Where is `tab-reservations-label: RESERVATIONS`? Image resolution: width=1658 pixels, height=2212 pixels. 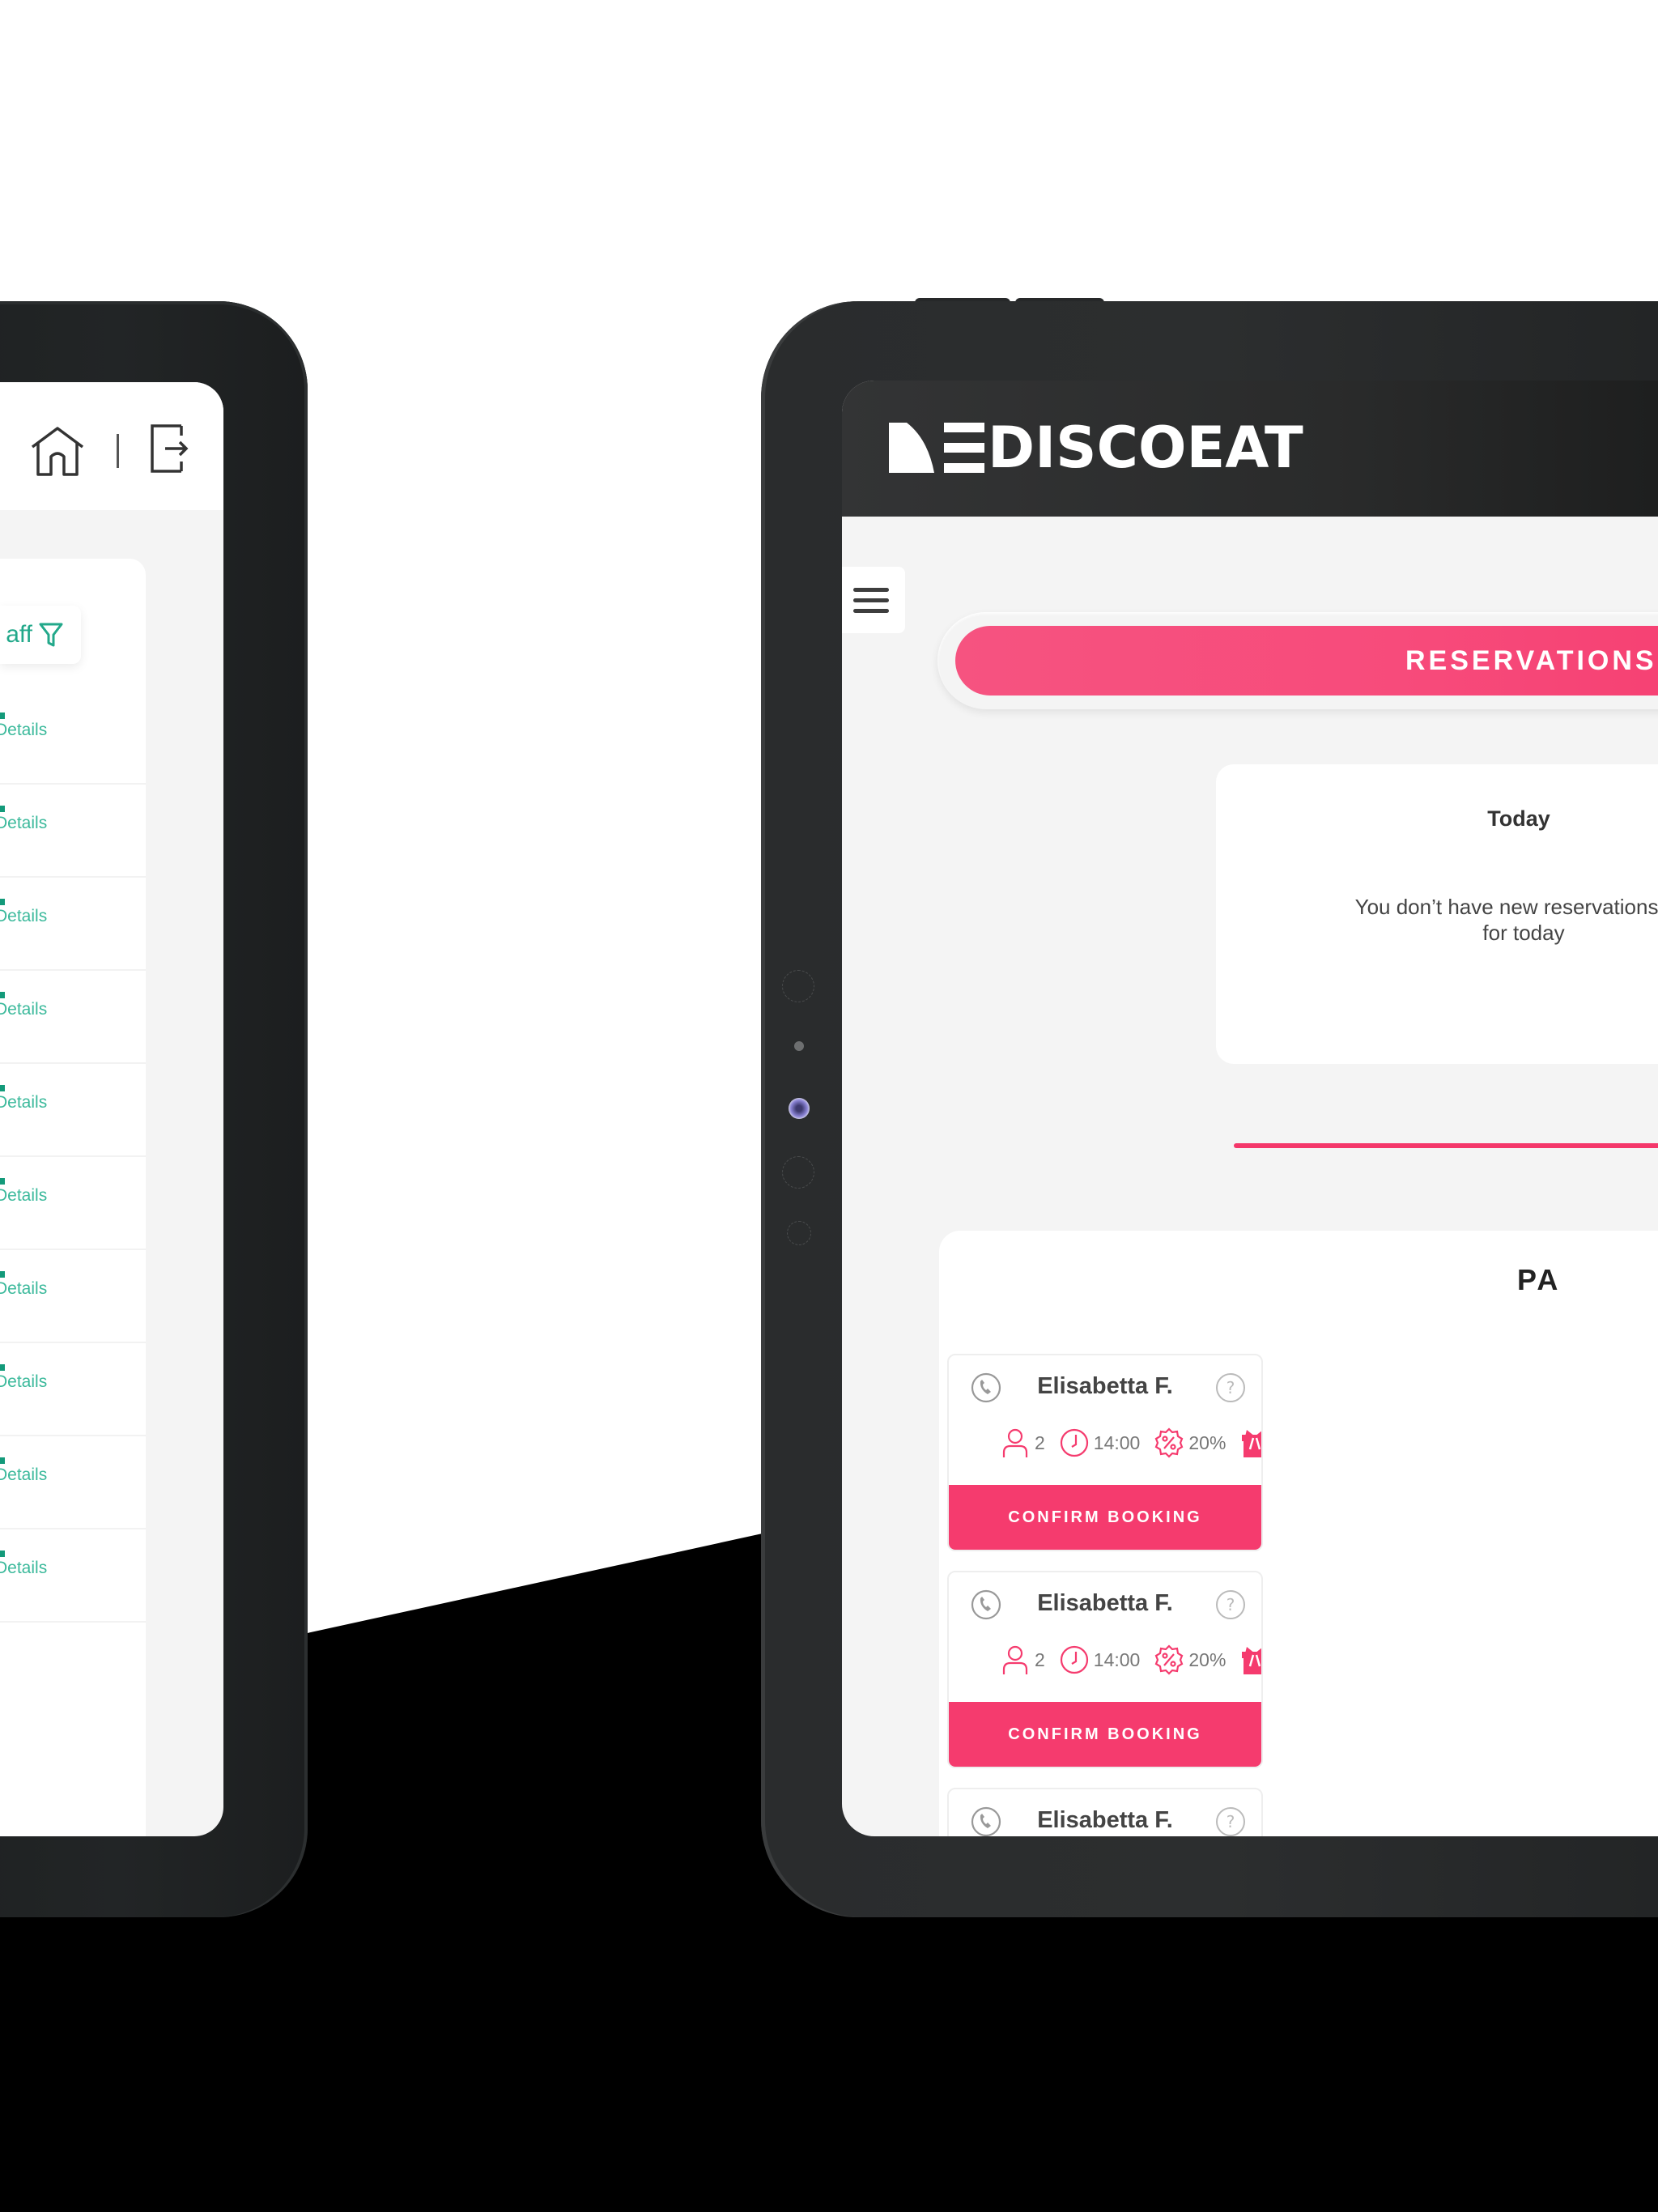
tab-reservations-label: RESERVATIONS is located at coordinates (1531, 660).